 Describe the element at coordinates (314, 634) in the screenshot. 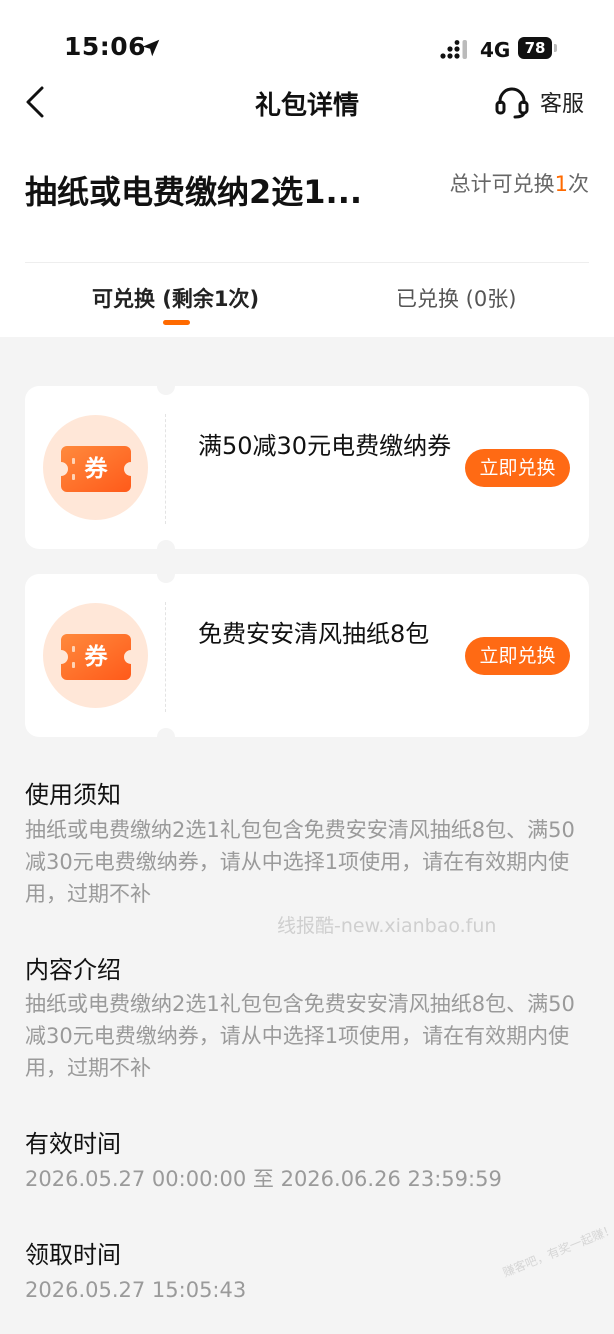

I see `coupon-title: 免费安安清风抽纸8包` at that location.